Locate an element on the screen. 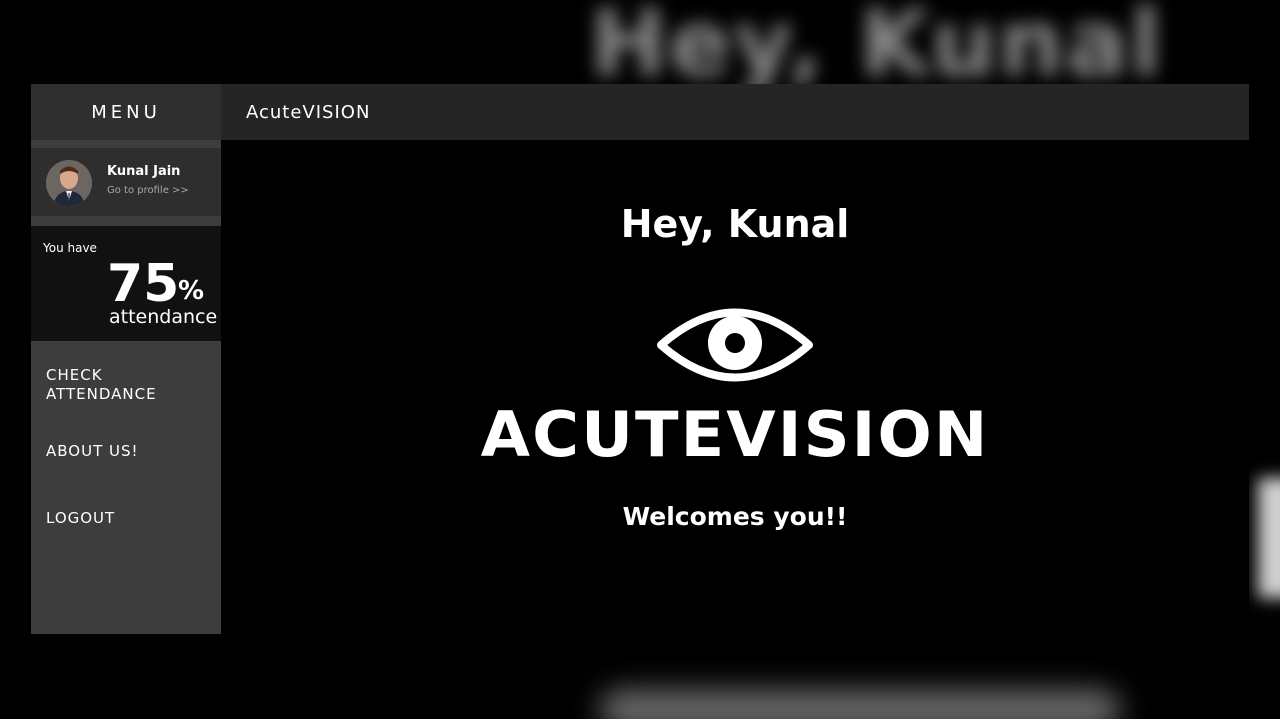 The width and height of the screenshot is (1280, 719). nav-about-us-label: ABOUT US! is located at coordinates (92, 451).